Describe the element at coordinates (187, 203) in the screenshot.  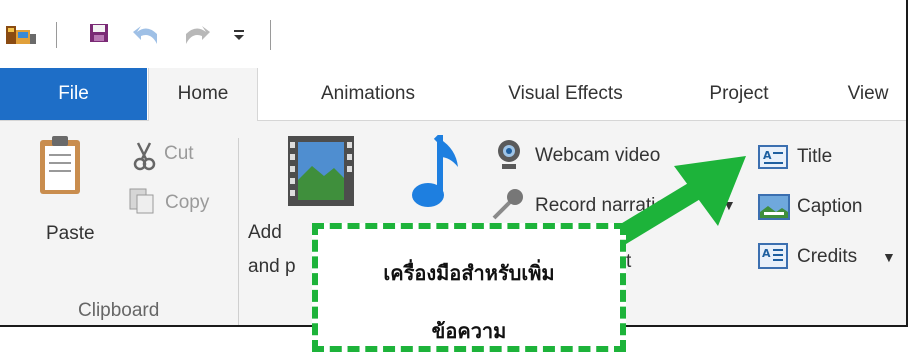
I see `copy-button: Copy` at that location.